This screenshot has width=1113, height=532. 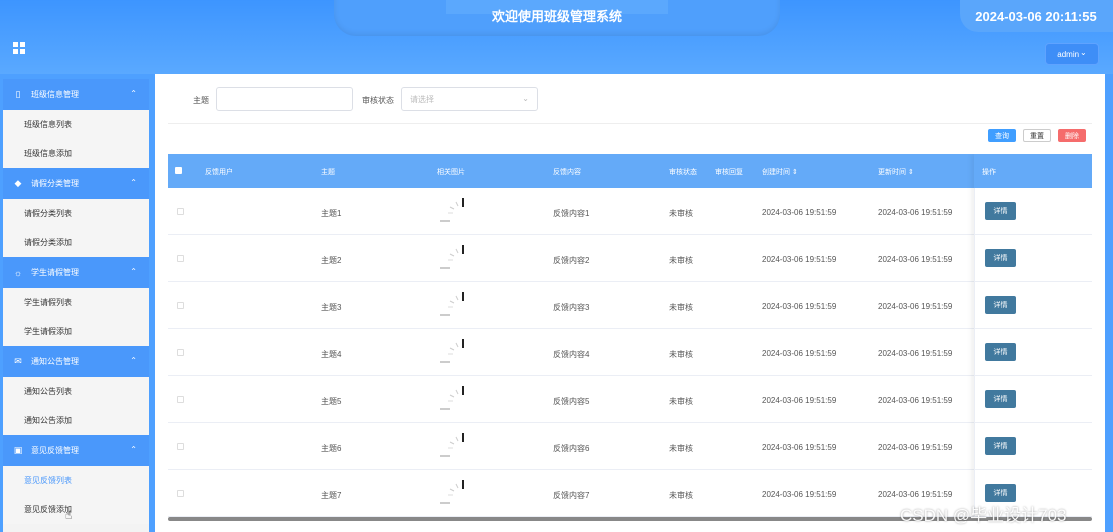 I want to click on col-updated-sortable: 更新时间 ⇕, so click(x=896, y=172).